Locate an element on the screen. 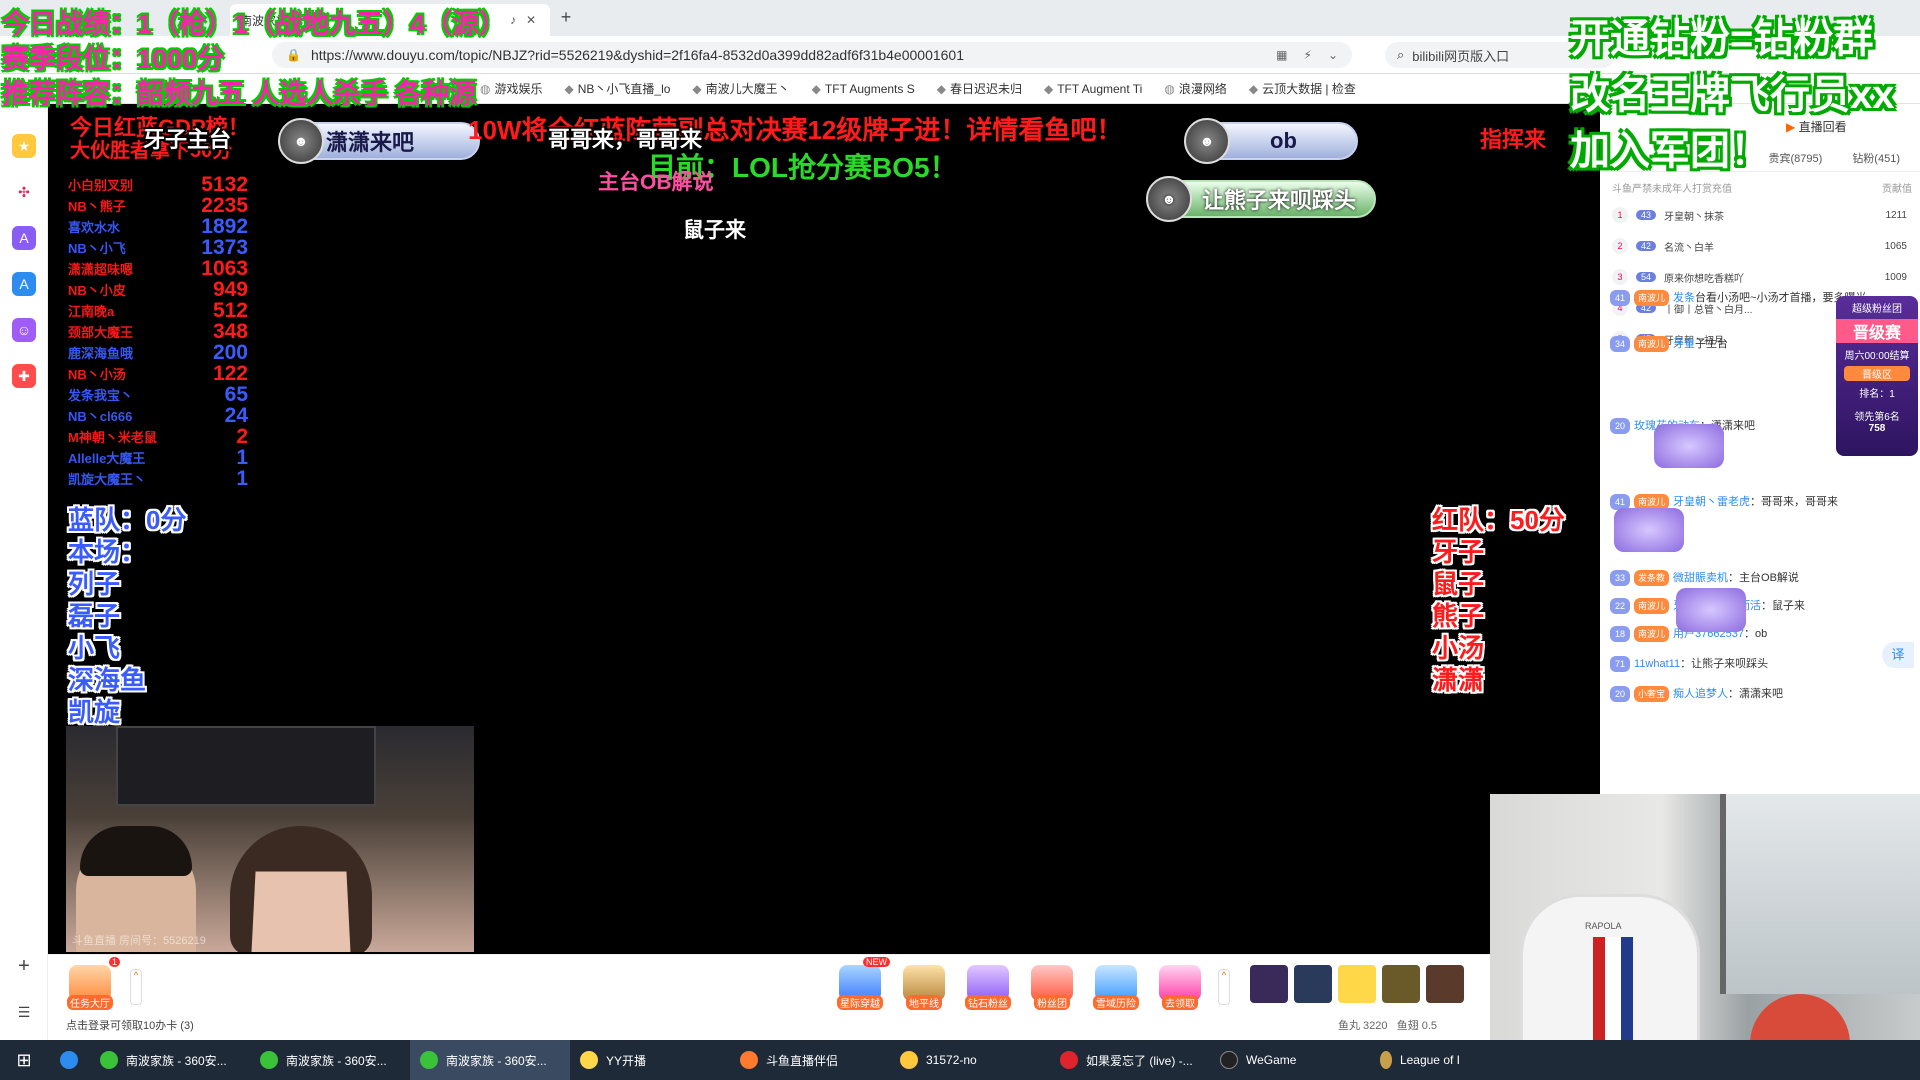  ie-icon is located at coordinates (69, 1060).